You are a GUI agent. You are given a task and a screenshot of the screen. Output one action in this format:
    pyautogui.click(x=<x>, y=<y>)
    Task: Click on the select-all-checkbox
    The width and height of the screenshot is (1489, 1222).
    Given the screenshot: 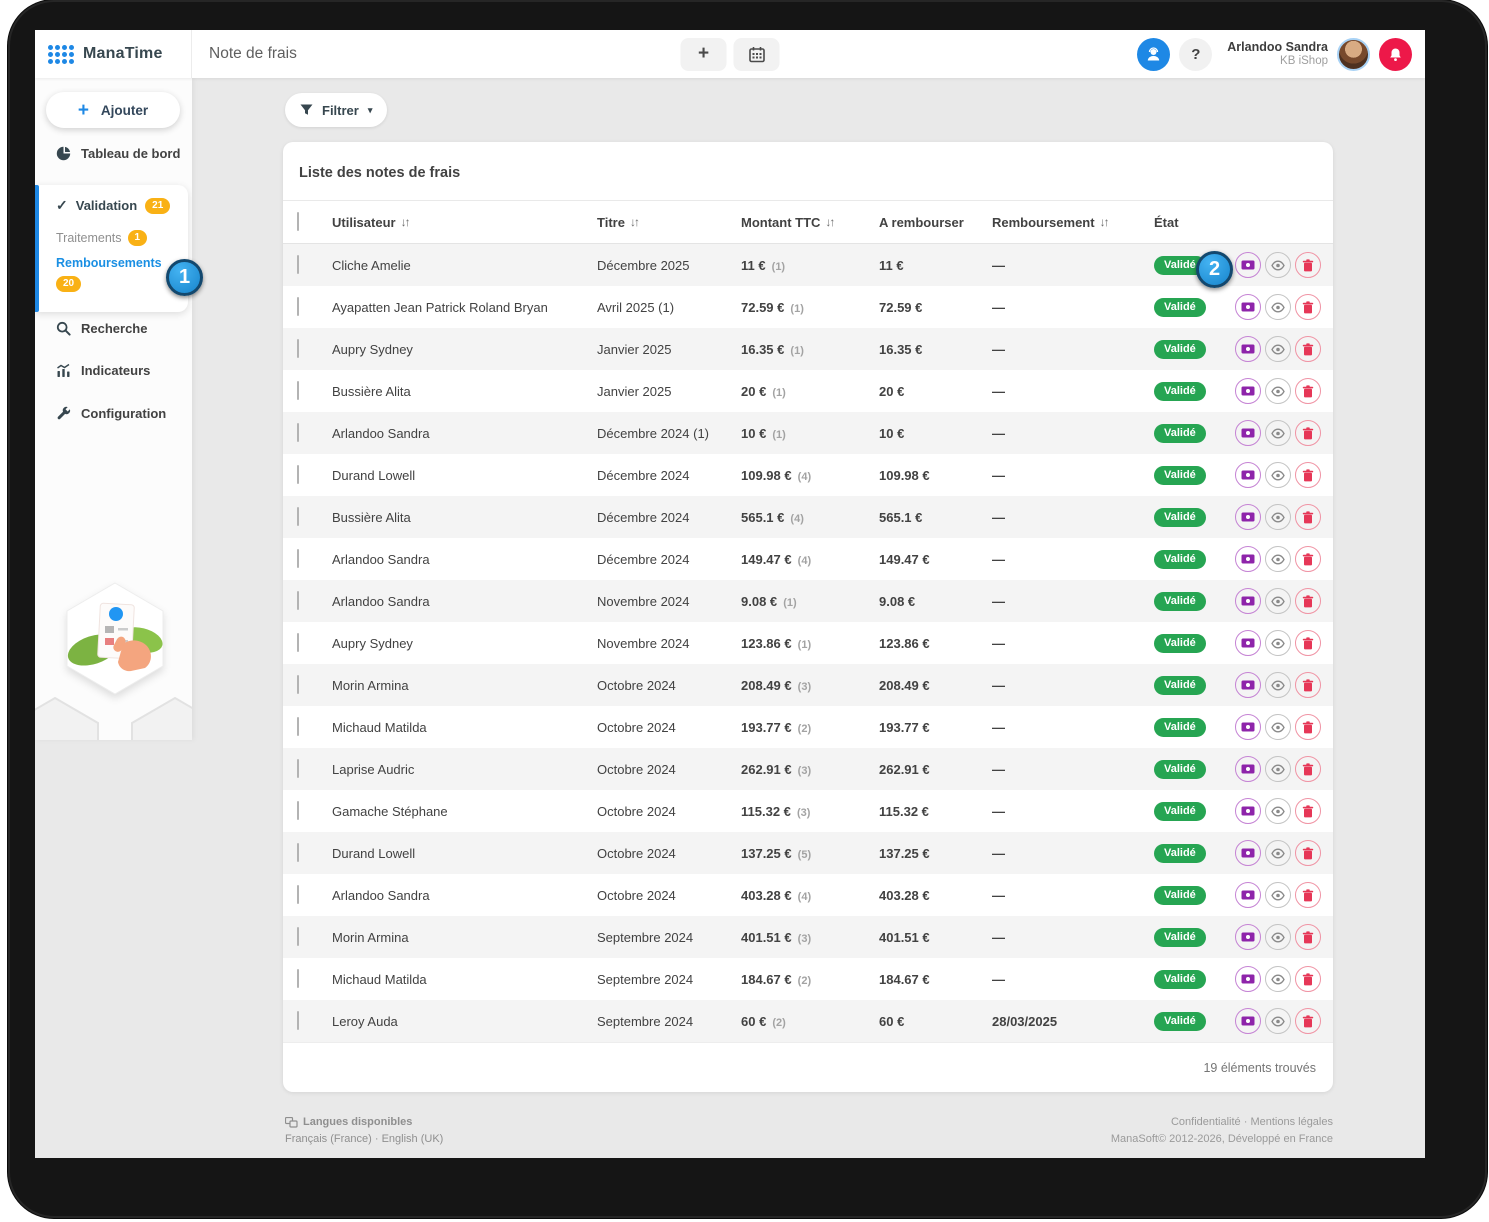 What is the action you would take?
    pyautogui.click(x=298, y=221)
    